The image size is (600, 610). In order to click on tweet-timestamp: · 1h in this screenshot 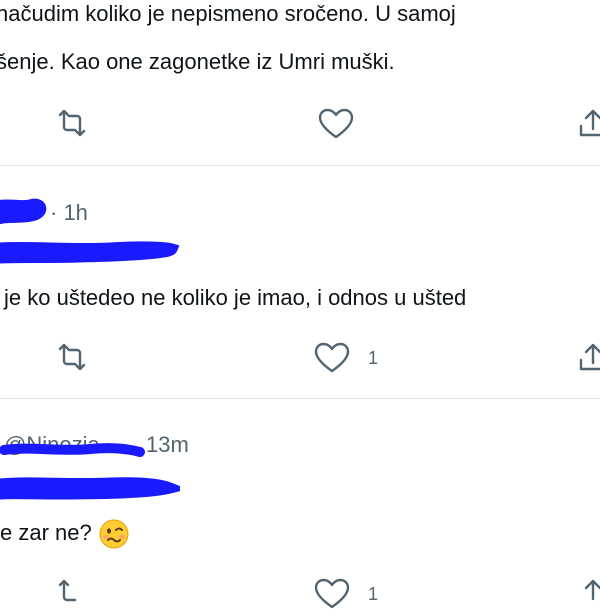, I will do `click(69, 213)`.